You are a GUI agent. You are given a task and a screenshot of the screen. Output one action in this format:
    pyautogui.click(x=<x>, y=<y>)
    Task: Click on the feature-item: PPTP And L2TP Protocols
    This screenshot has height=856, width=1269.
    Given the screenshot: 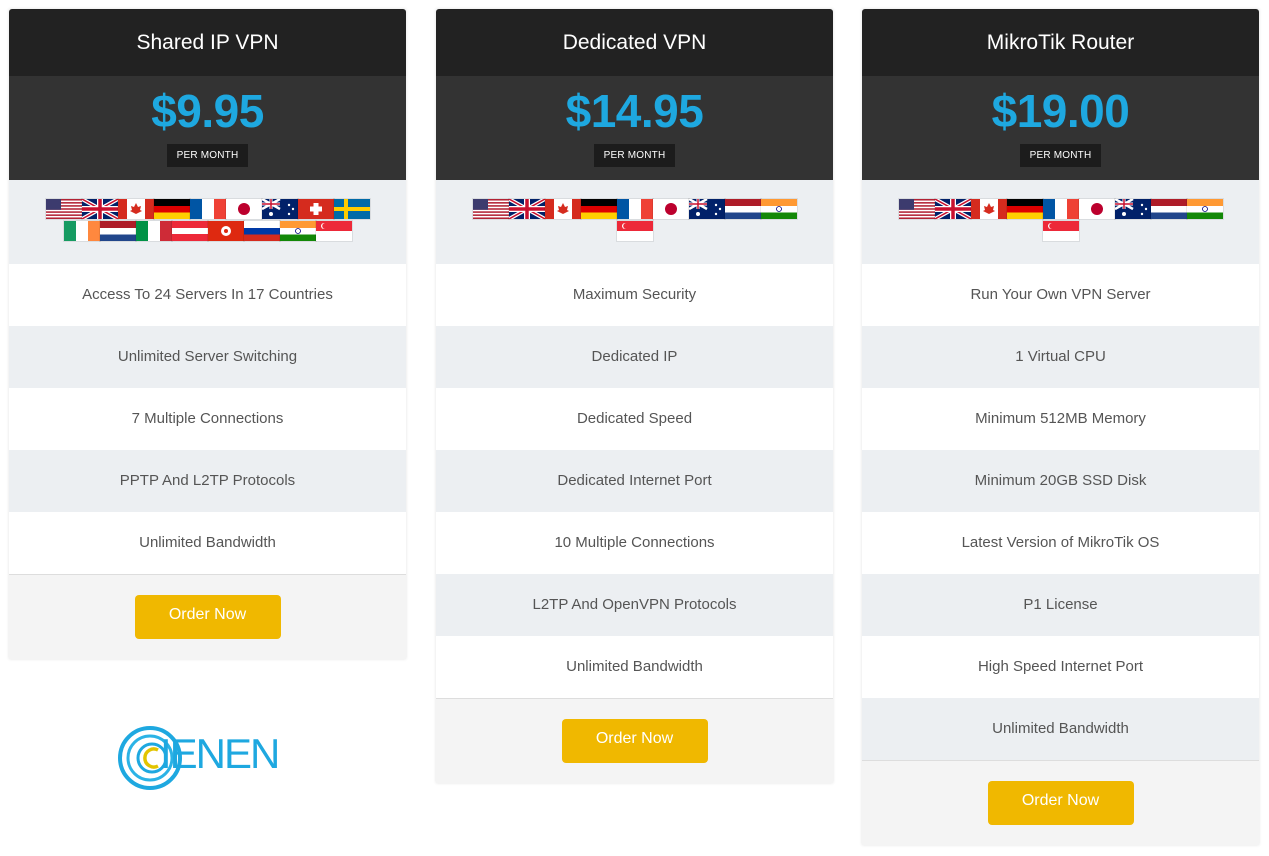 What is the action you would take?
    pyautogui.click(x=207, y=481)
    